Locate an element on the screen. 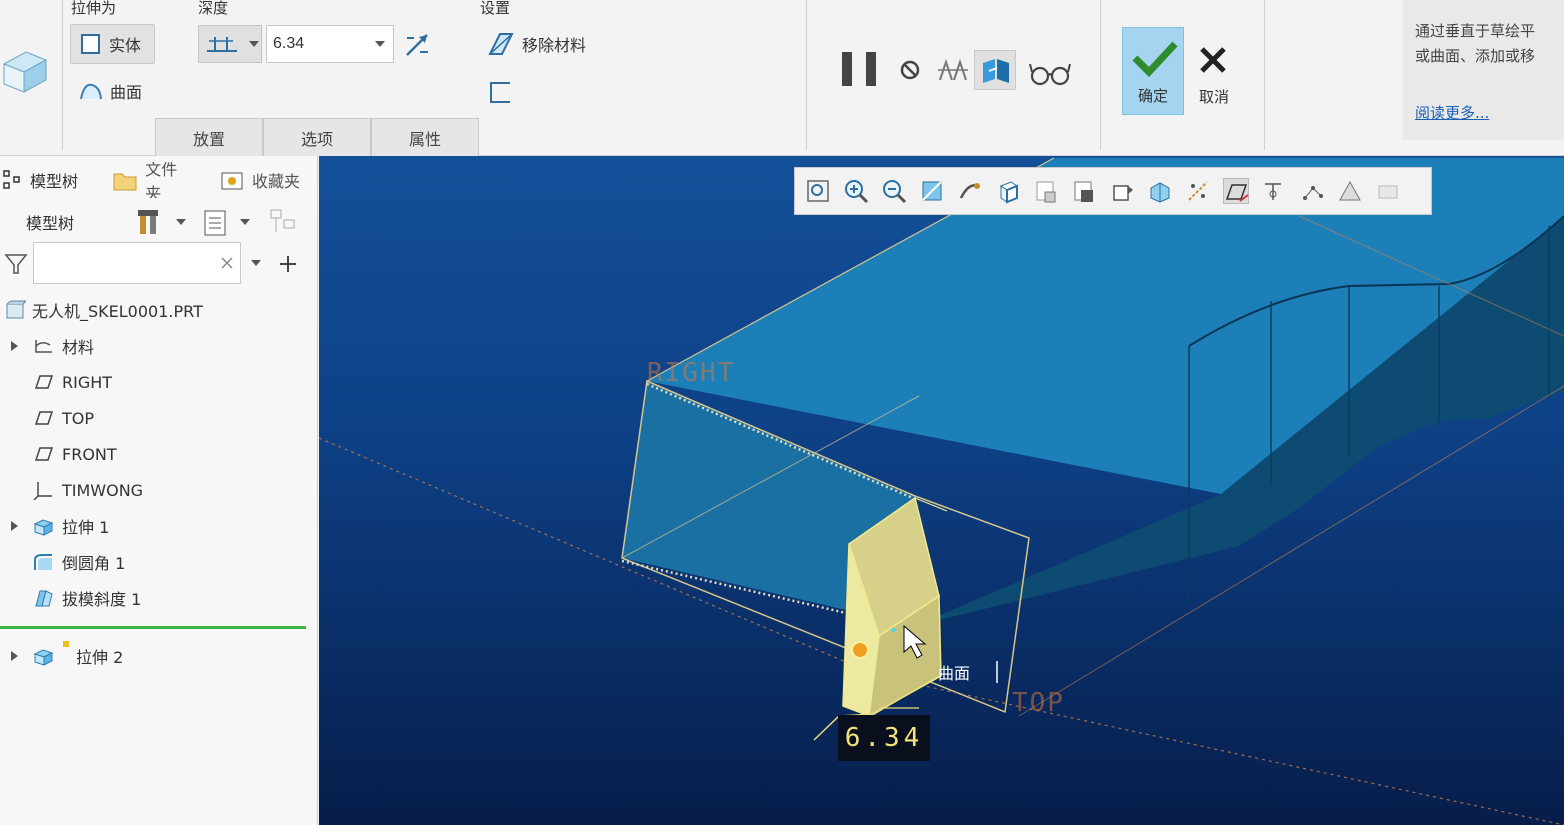  settings-tools-icon is located at coordinates (151, 222).